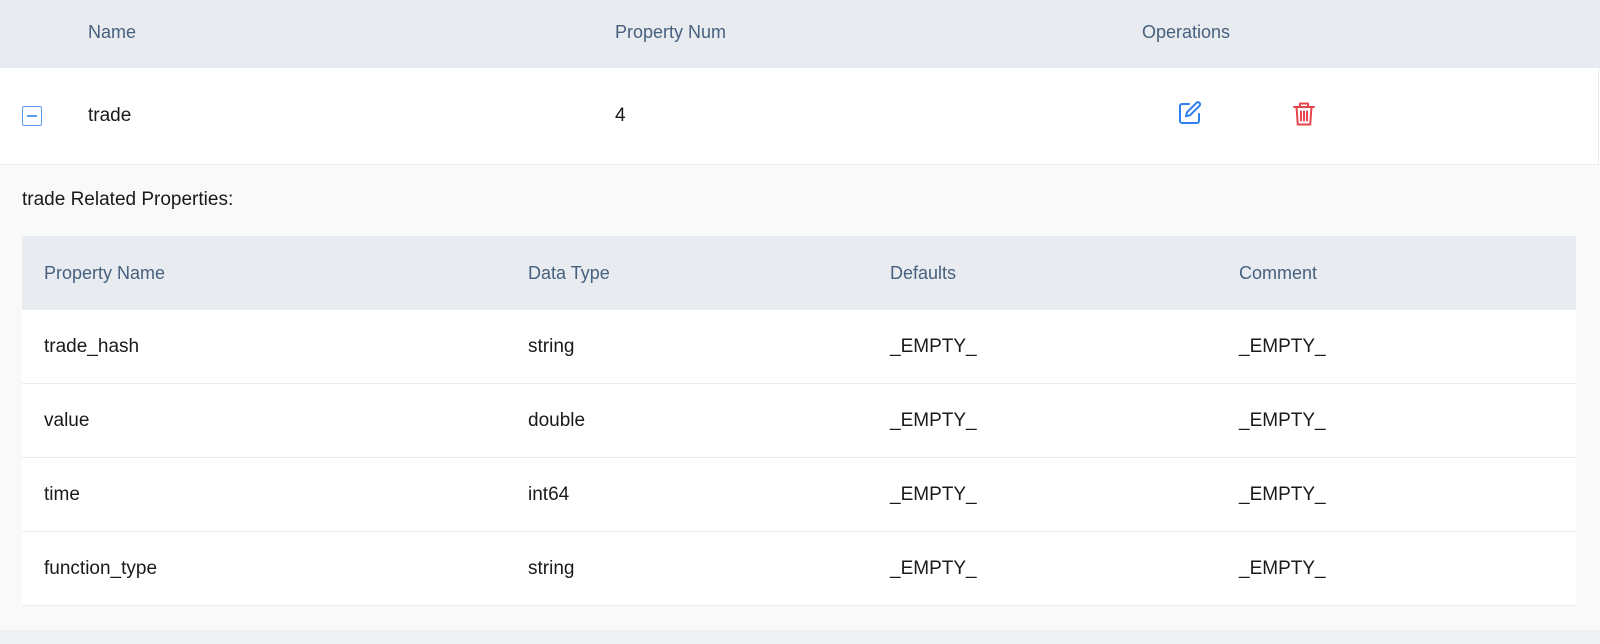 The width and height of the screenshot is (1600, 644). What do you see at coordinates (799, 569) in the screenshot?
I see `table-row: function_type string _EMPTY_ _EMPTY_` at bounding box center [799, 569].